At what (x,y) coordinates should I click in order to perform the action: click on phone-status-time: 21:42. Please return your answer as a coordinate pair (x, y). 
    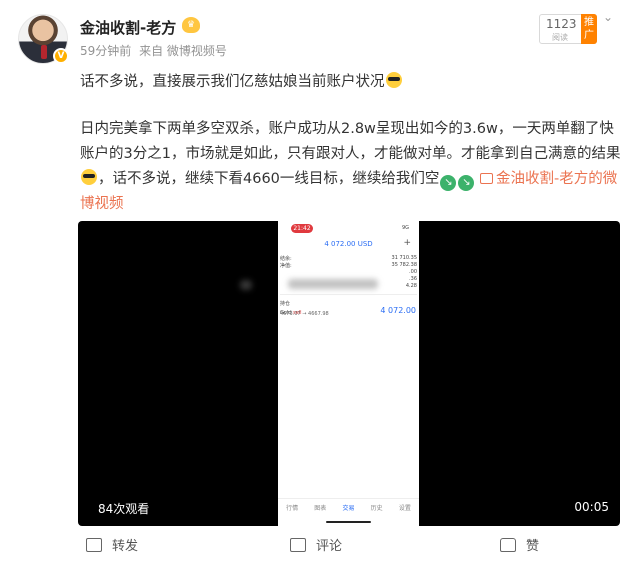
    Looking at the image, I should click on (302, 228).